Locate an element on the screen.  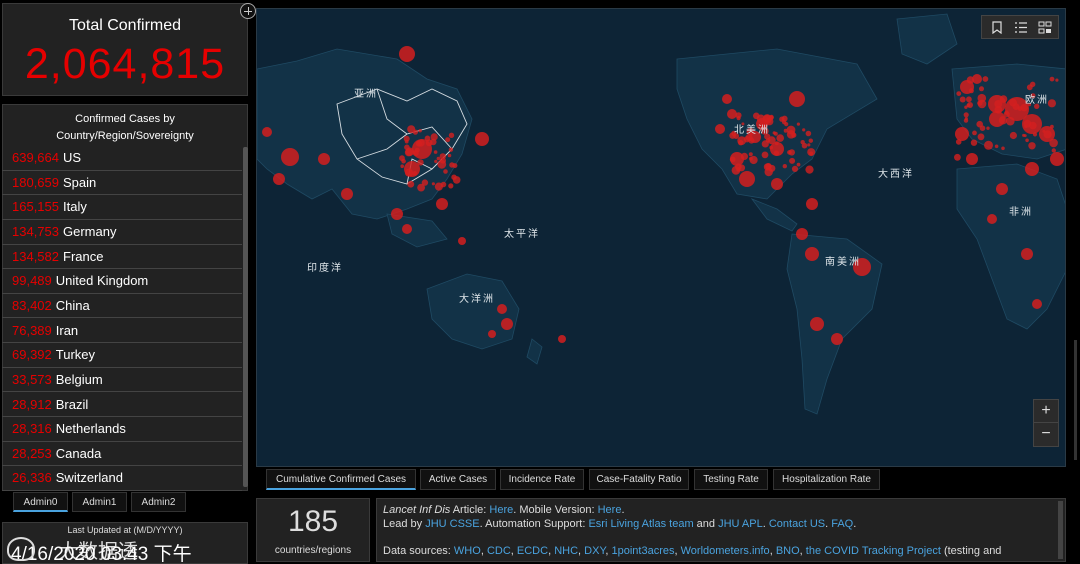
country-row: 83,402 China is located at coordinates (122, 306).